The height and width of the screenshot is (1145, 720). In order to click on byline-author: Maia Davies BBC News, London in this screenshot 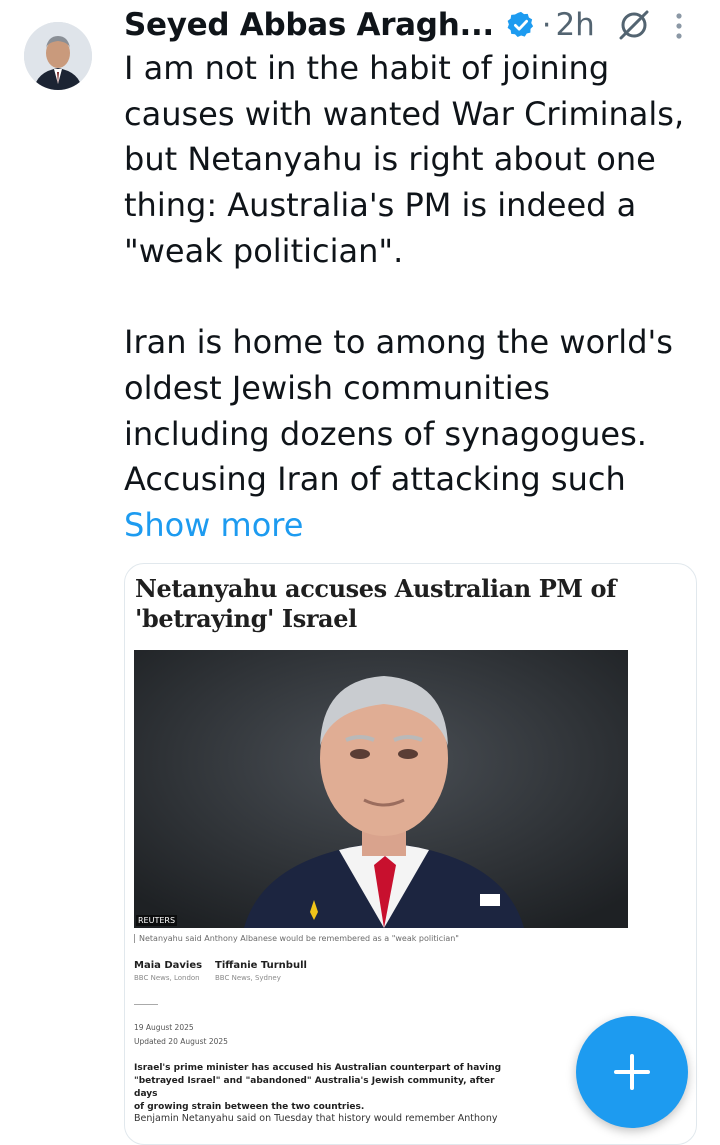, I will do `click(168, 971)`.